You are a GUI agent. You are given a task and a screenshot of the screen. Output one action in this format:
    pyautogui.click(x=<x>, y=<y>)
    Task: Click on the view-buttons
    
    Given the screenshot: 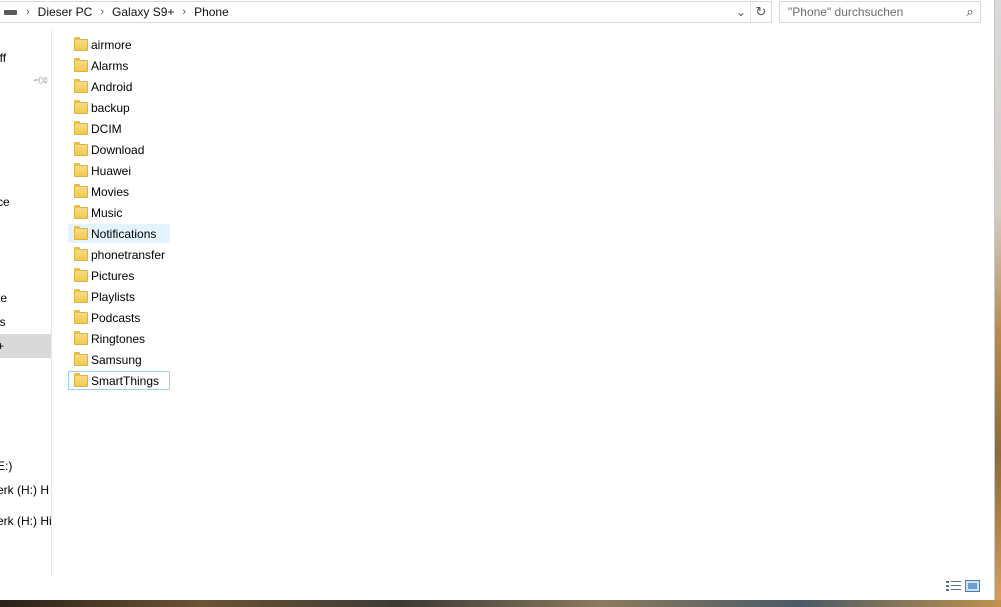 What is the action you would take?
    pyautogui.click(x=963, y=586)
    